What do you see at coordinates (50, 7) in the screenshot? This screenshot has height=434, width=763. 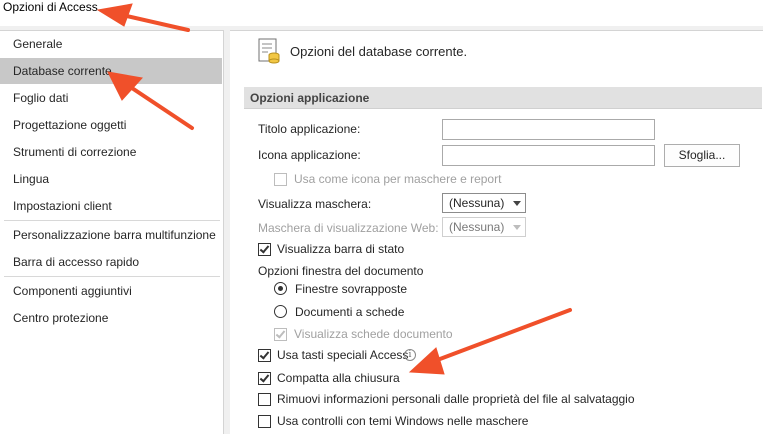 I see `window-title: Opzioni di Access` at bounding box center [50, 7].